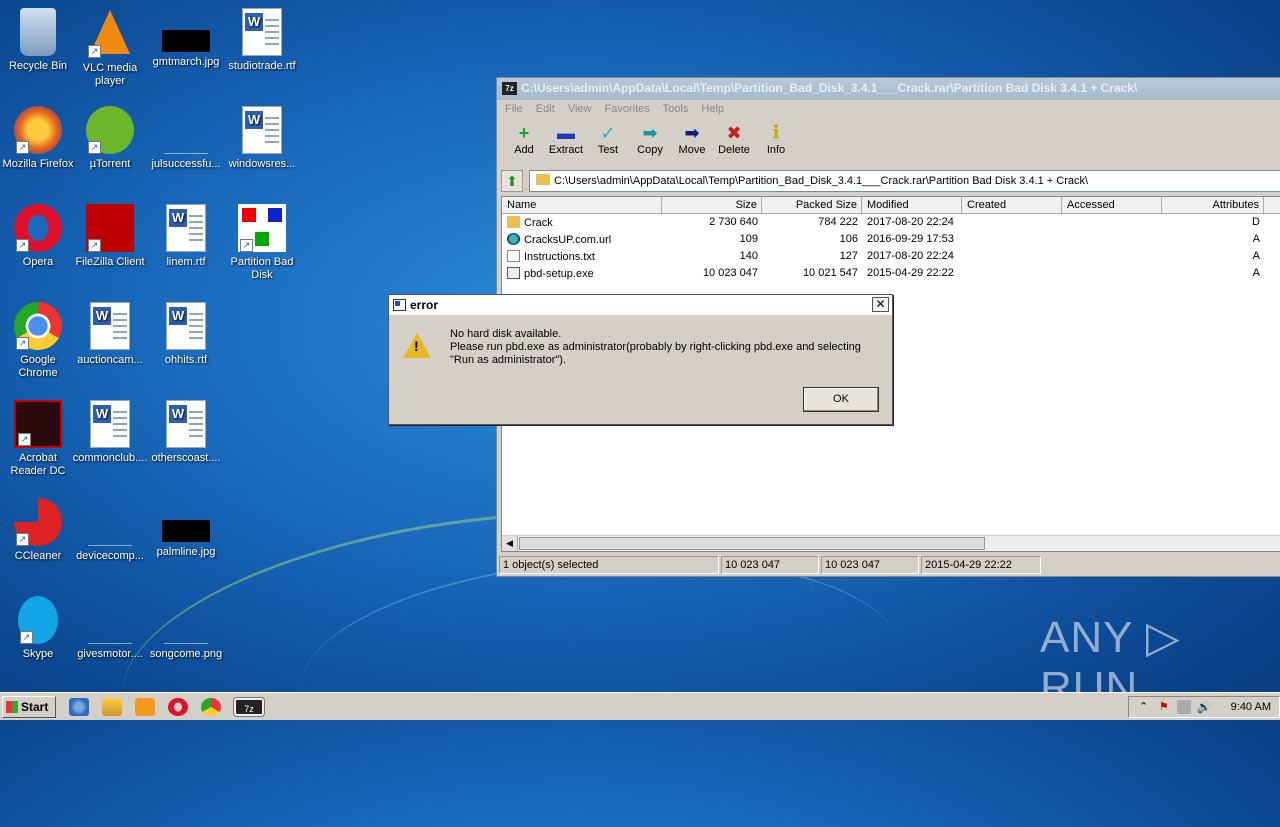  What do you see at coordinates (870, 565) in the screenshot?
I see `status-packed: 10 023 047` at bounding box center [870, 565].